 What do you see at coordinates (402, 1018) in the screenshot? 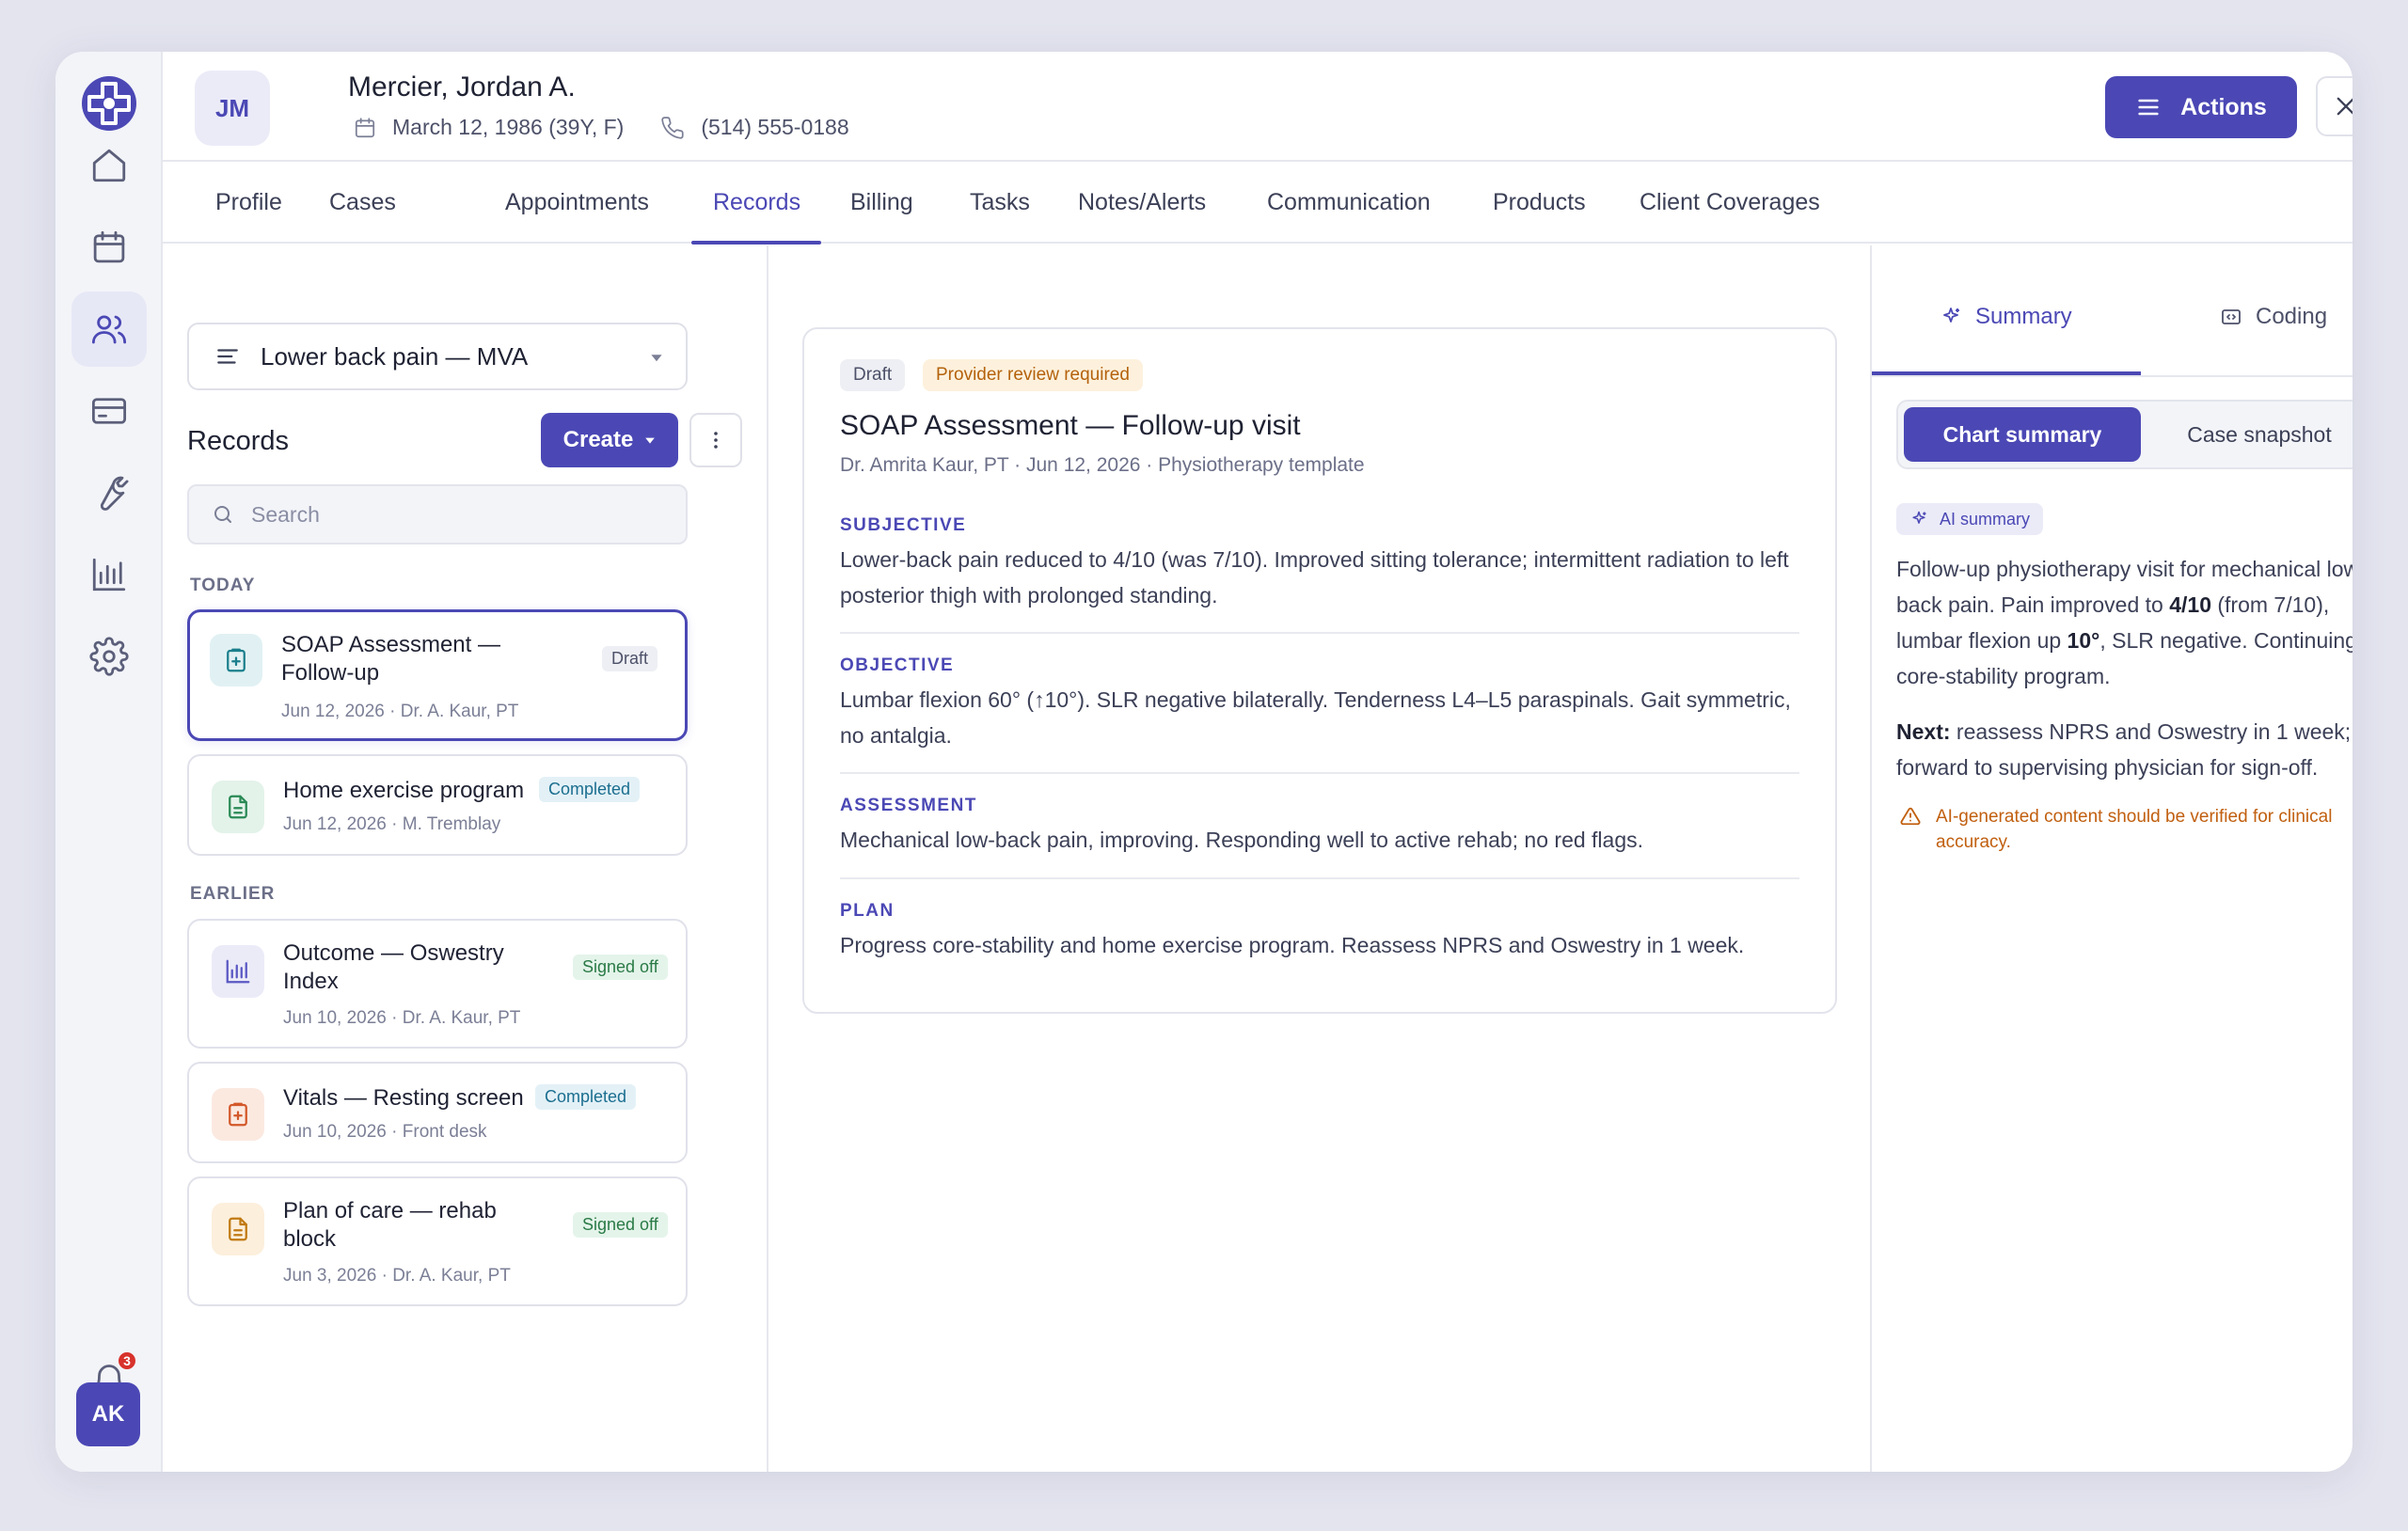
I see `record-meta: Jun 10, 2026 · Dr. A. Kaur, PT` at bounding box center [402, 1018].